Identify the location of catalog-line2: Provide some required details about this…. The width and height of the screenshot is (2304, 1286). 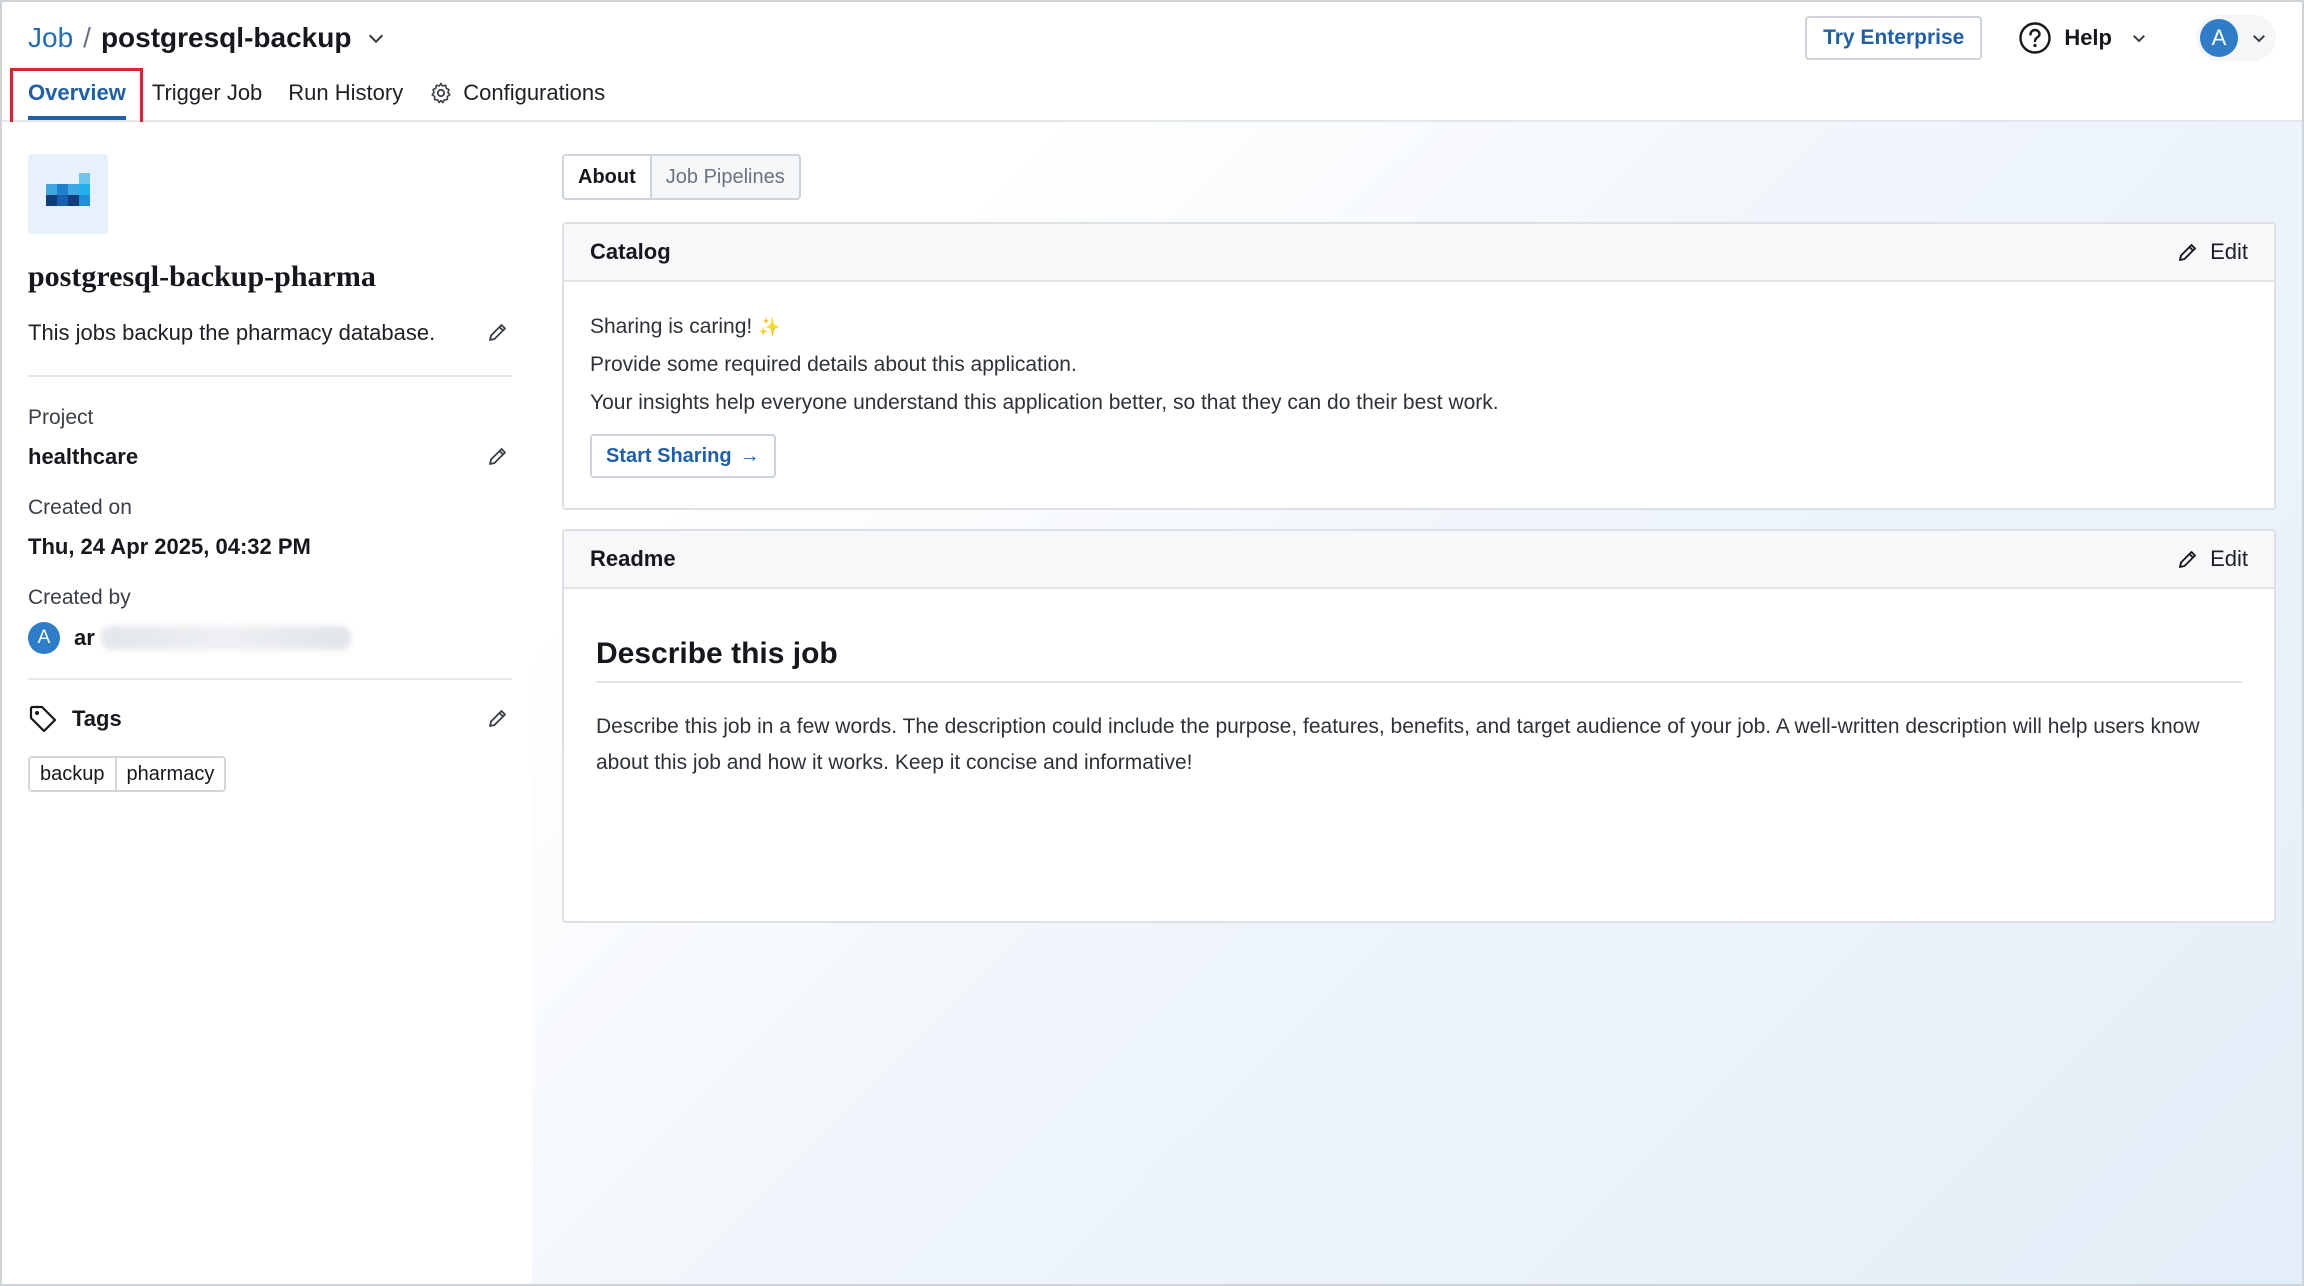
(833, 364).